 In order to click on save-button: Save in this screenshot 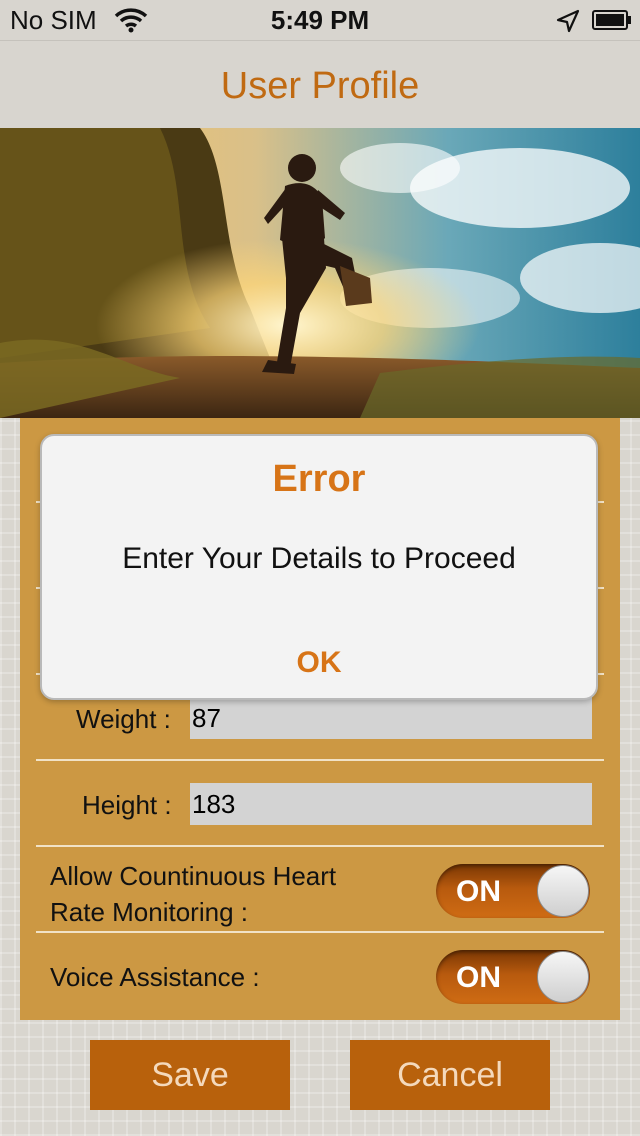, I will do `click(190, 1075)`.